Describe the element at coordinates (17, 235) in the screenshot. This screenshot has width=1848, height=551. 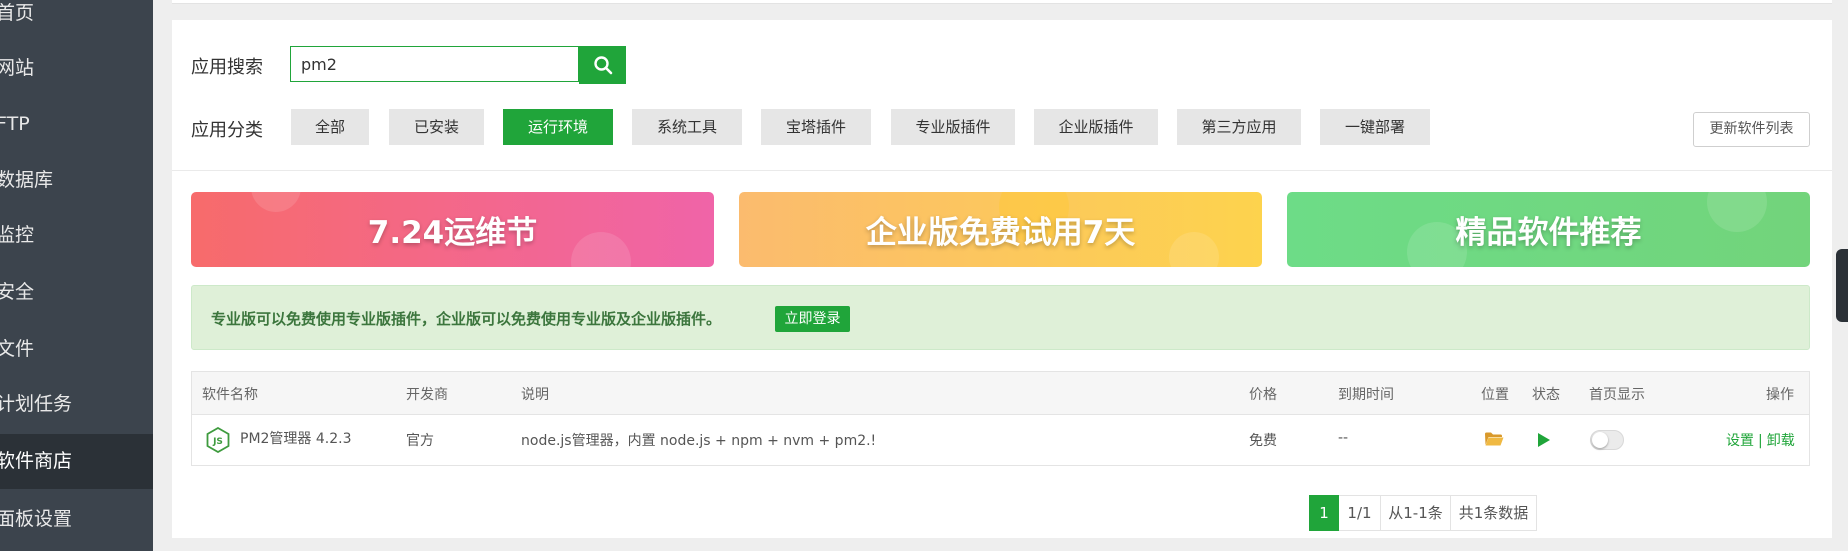
I see `sidebar-item-label: 监控` at that location.